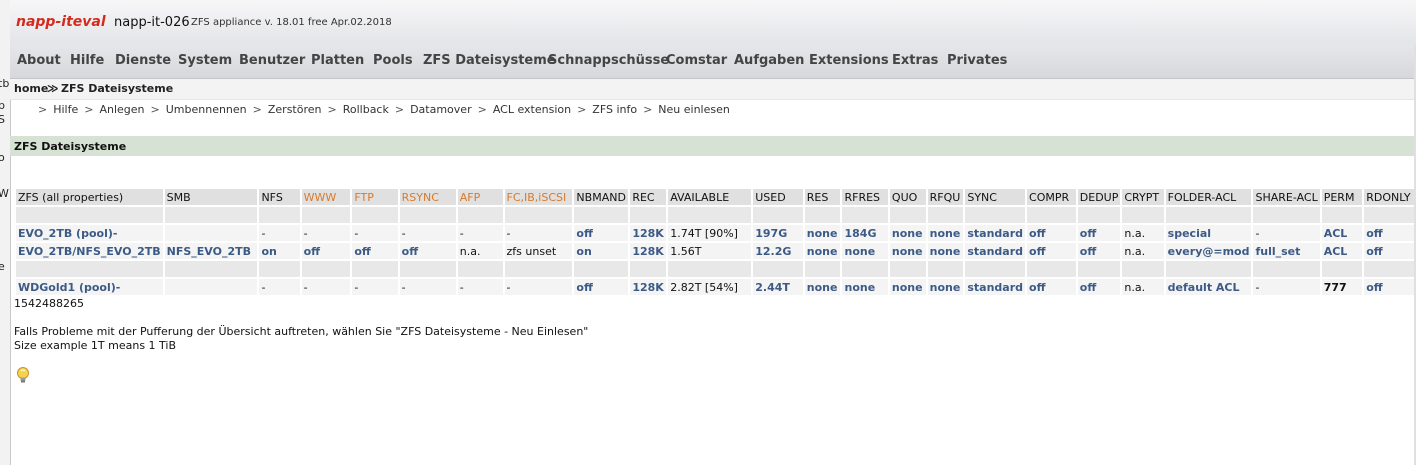 The image size is (1416, 465). I want to click on column-header: WWW, so click(326, 197).